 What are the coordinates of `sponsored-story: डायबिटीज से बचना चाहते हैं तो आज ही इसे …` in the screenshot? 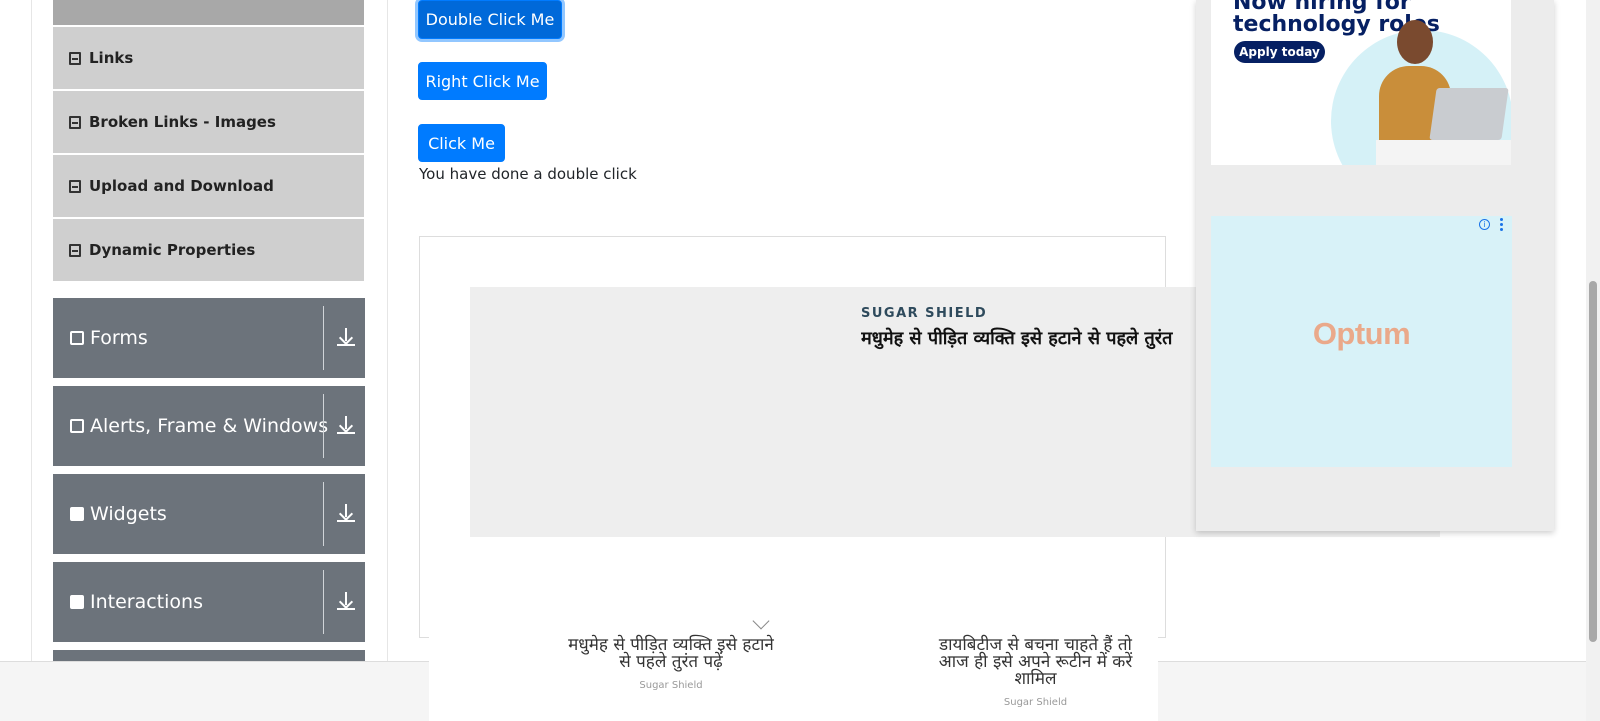 It's located at (1035, 673).